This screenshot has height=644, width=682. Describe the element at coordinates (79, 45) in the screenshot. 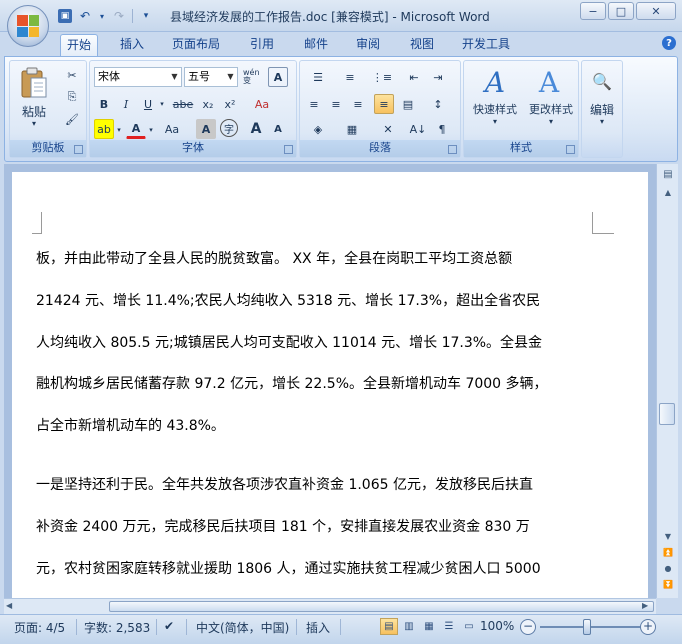

I see `tab-home: 开始` at that location.